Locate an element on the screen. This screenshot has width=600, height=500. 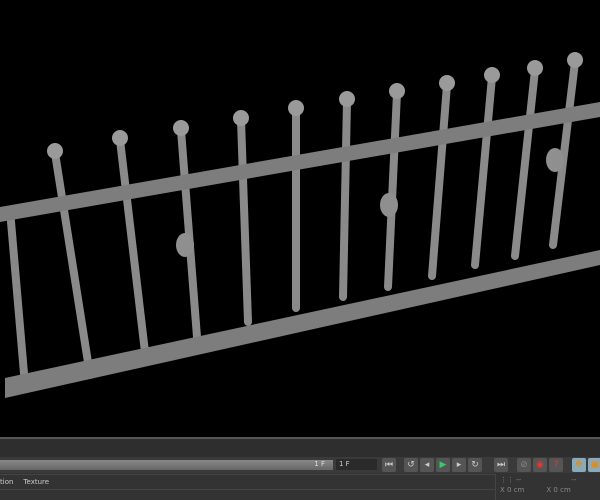
go-end-icon: ⏭ is located at coordinates (501, 465).